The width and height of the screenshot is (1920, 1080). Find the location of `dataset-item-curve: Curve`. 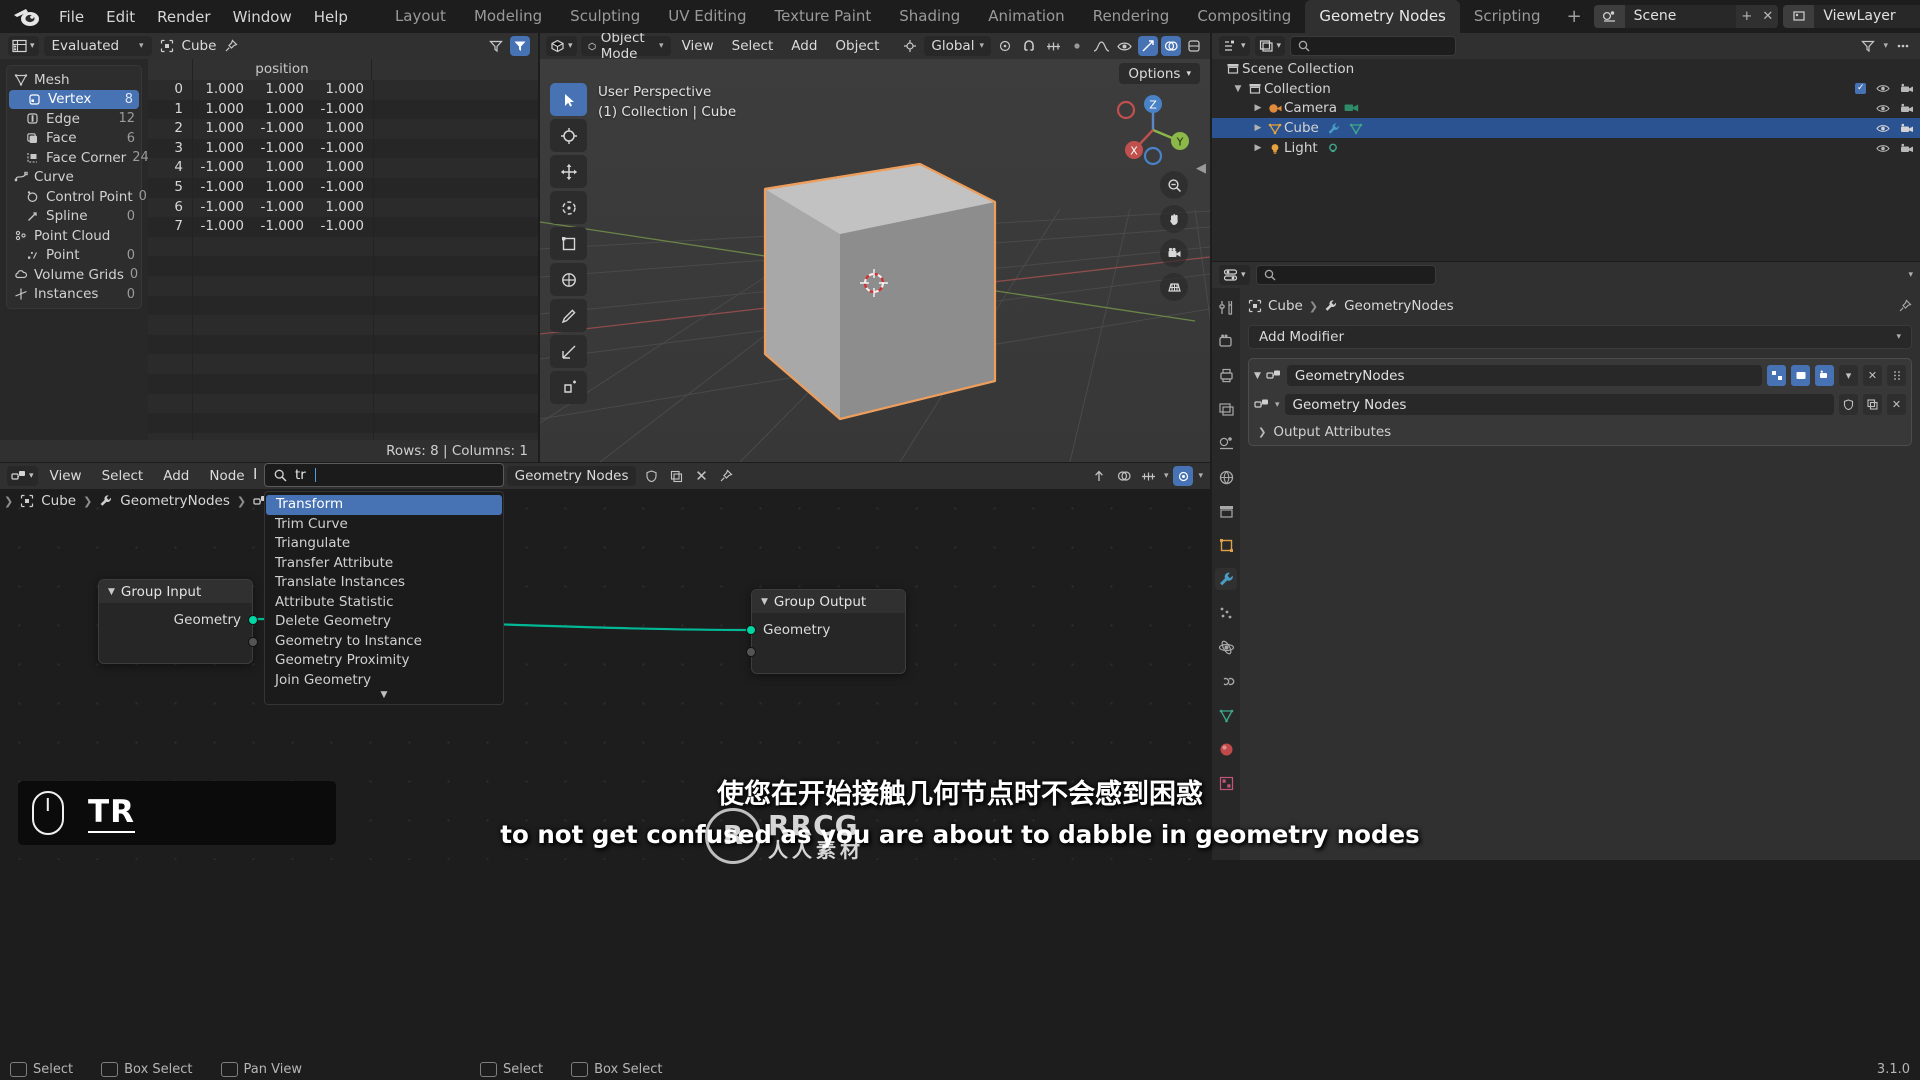

dataset-item-curve: Curve is located at coordinates (74, 178).